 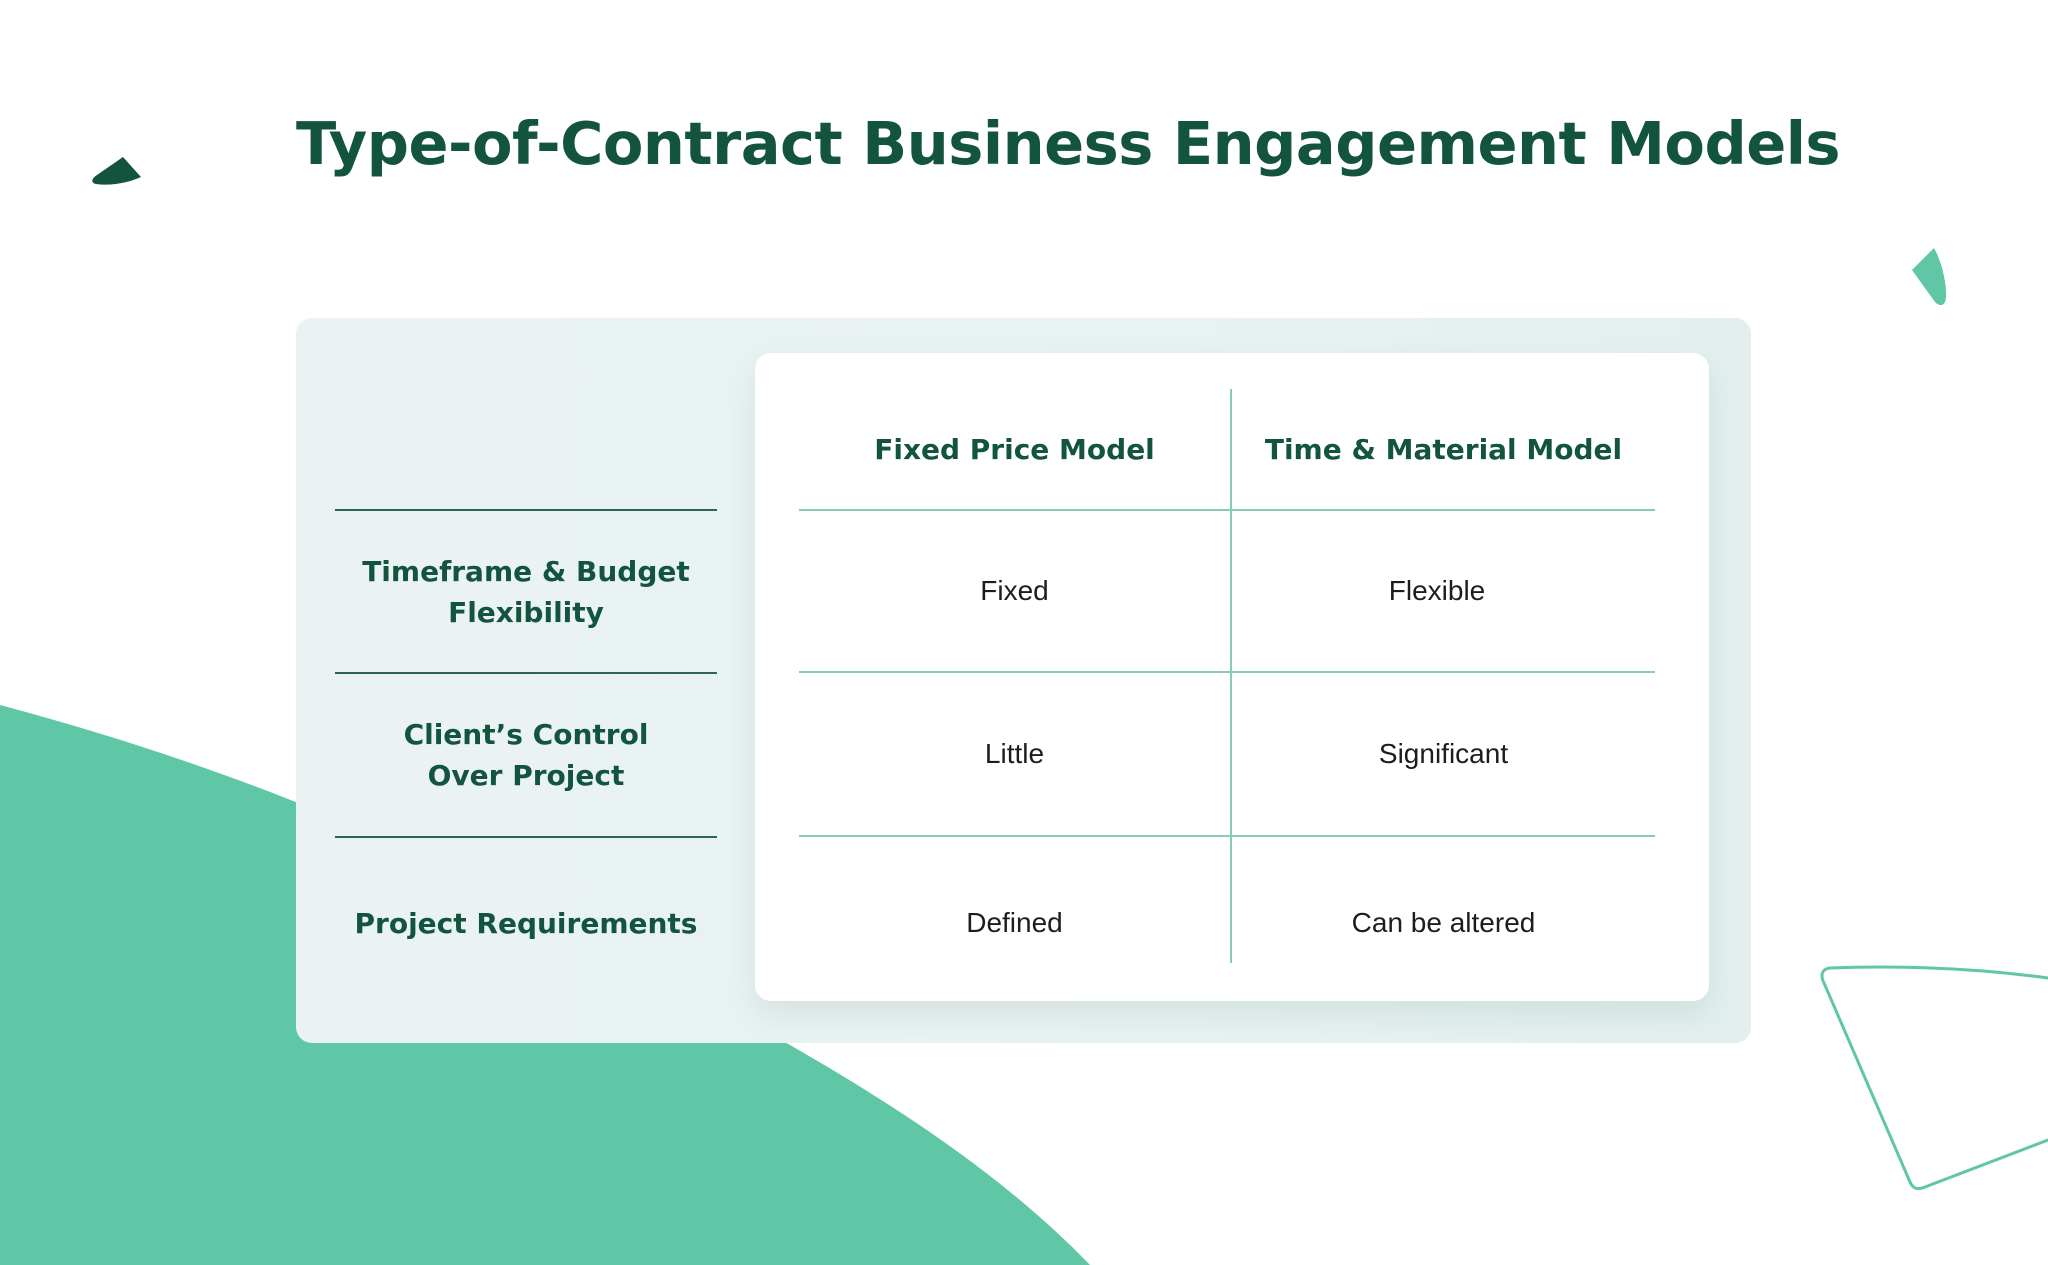 I want to click on table-cell: Flexible, so click(x=1437, y=590).